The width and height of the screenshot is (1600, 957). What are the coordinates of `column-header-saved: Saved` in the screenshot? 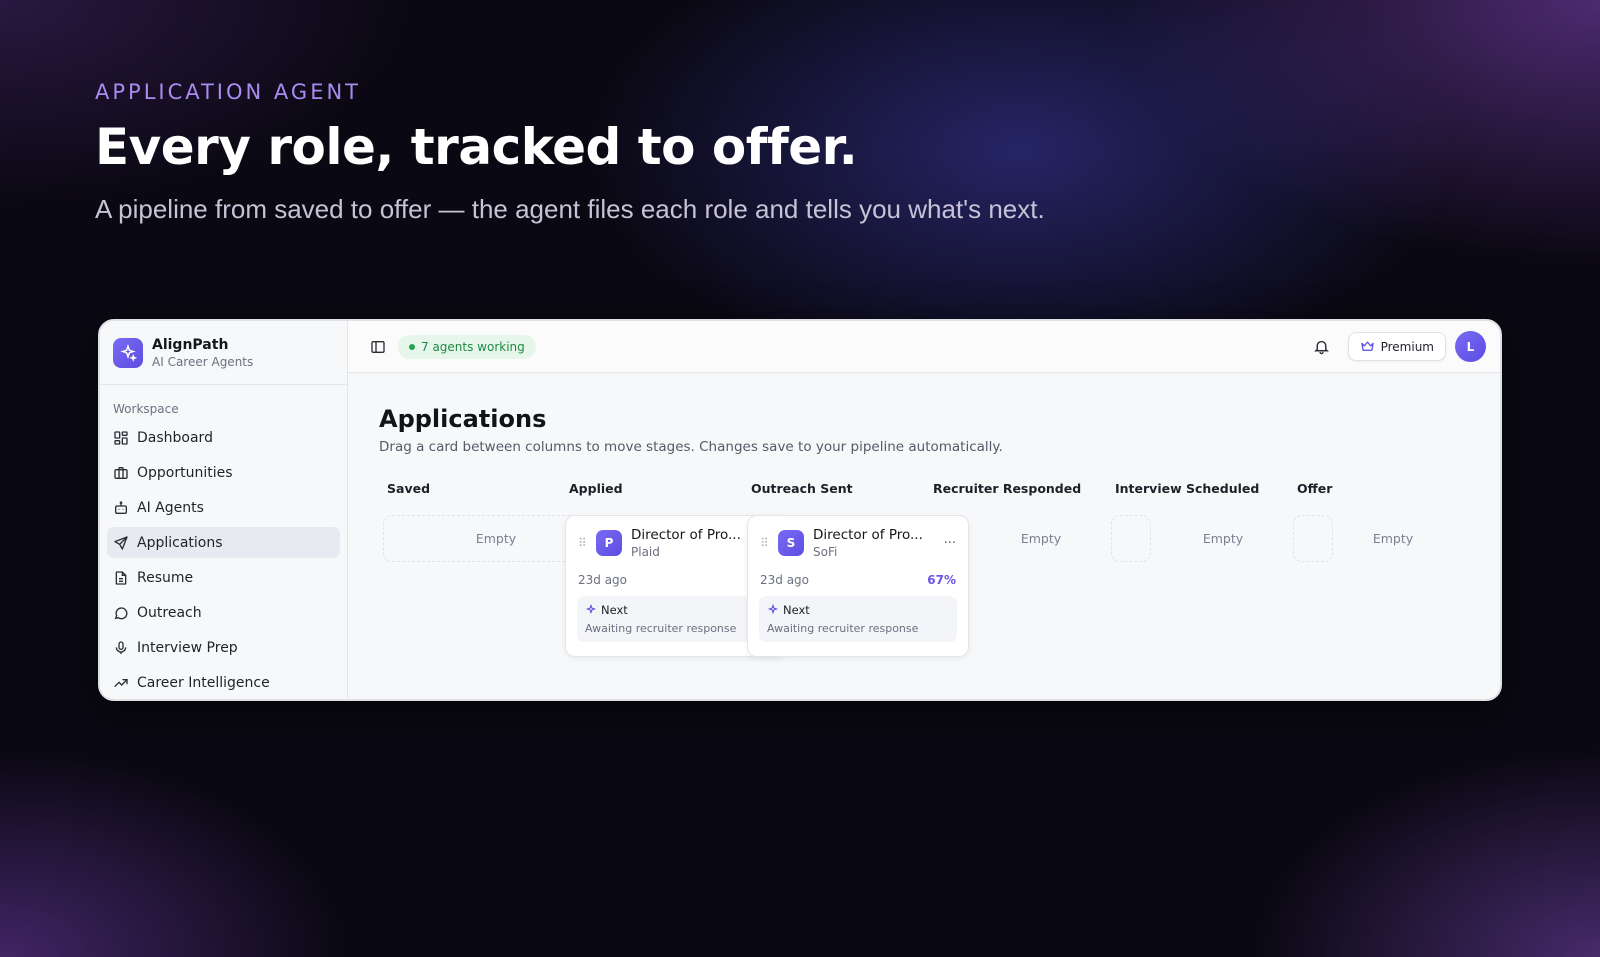 It's located at (409, 488).